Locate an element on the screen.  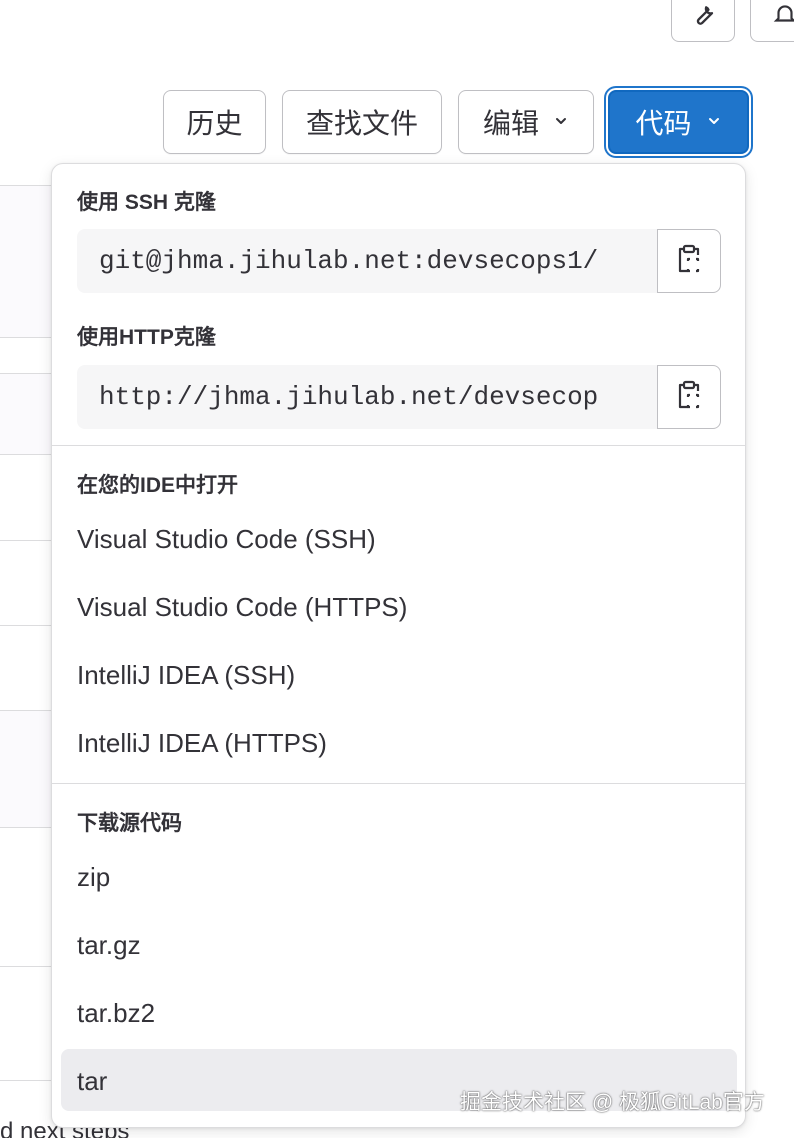
find-file-button: 查找文件 is located at coordinates (362, 122).